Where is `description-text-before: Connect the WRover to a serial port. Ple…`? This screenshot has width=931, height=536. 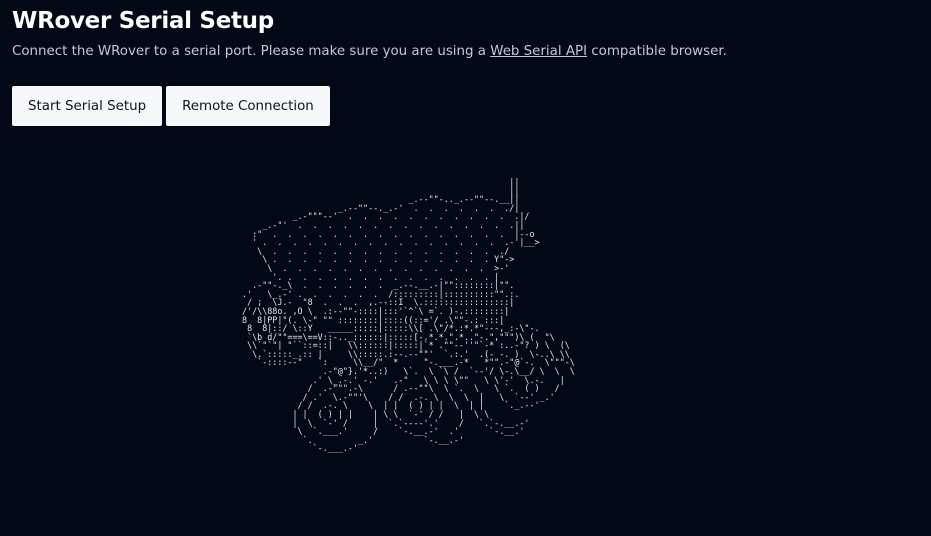 description-text-before: Connect the WRover to a serial port. Ple… is located at coordinates (251, 51).